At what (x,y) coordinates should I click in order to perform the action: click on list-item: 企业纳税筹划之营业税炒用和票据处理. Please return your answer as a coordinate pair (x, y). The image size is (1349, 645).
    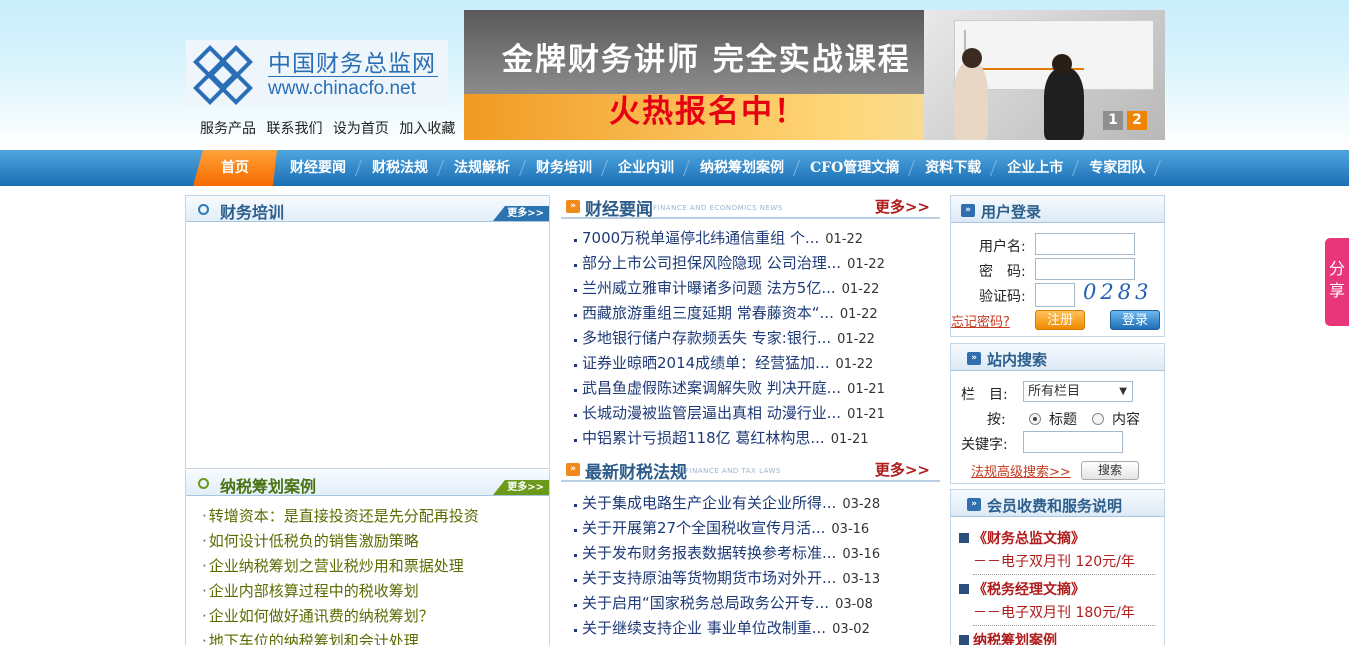
    Looking at the image, I should click on (375, 566).